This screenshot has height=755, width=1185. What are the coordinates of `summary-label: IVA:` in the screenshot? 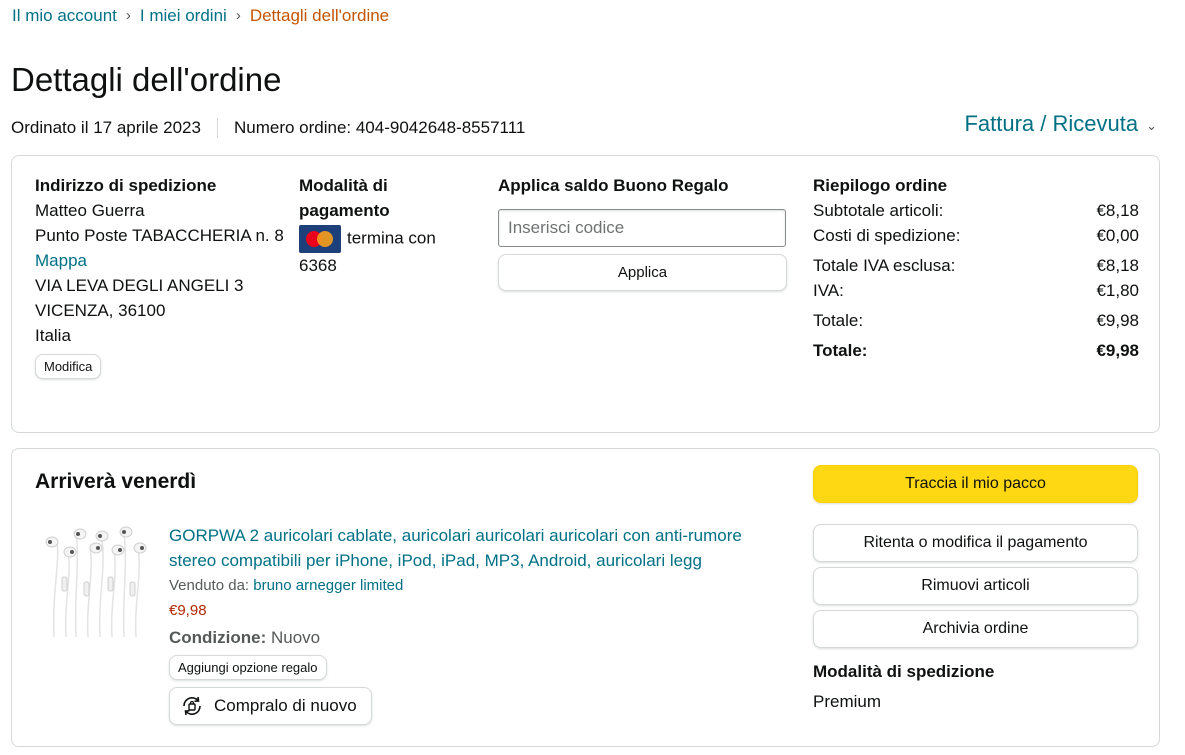 It's located at (828, 290).